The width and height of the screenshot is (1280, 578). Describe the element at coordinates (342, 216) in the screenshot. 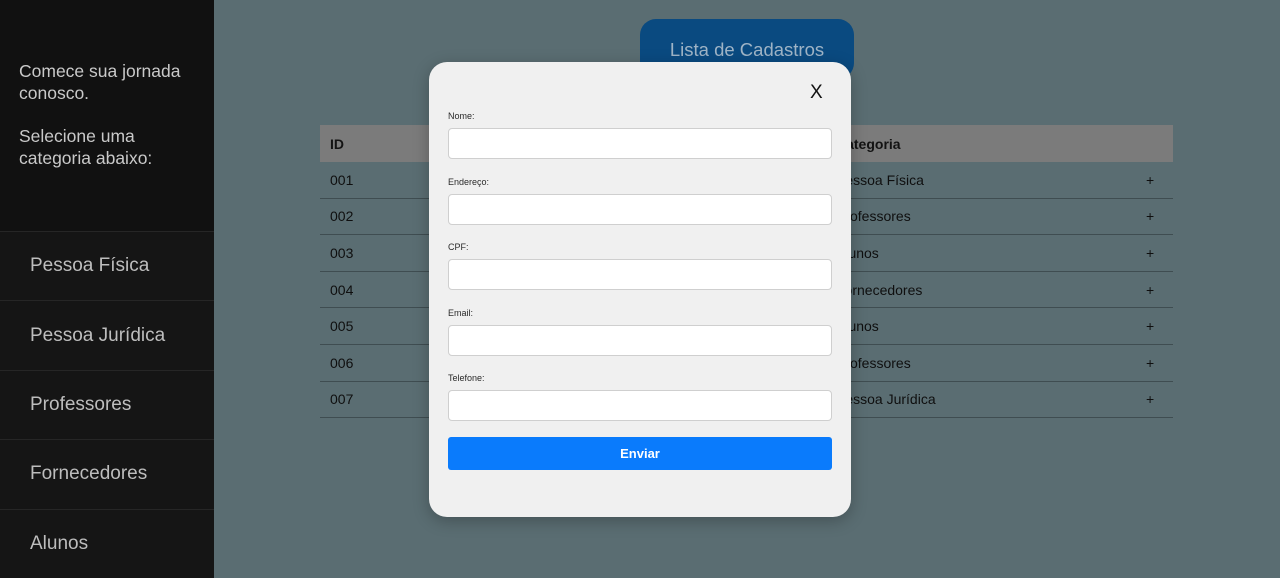

I see `row-id: 002` at that location.